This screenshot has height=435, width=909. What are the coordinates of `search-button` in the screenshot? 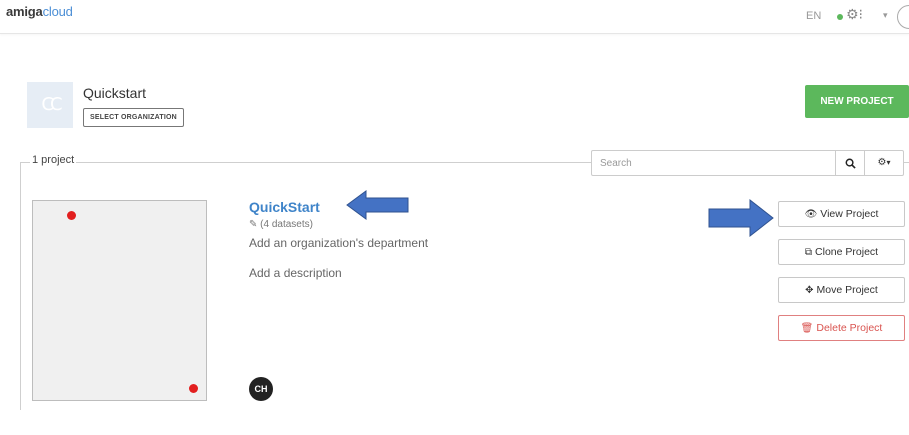 It's located at (850, 163).